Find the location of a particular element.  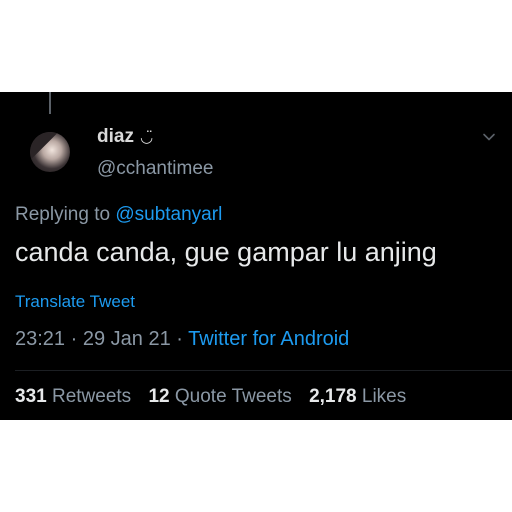

thread-line is located at coordinates (50, 103).